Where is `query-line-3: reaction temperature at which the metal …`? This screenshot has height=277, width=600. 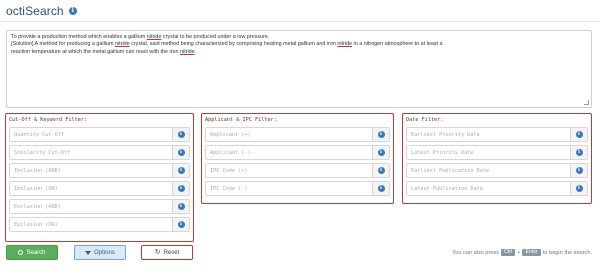
query-line-3: reaction temperature at which the metal … is located at coordinates (104, 51).